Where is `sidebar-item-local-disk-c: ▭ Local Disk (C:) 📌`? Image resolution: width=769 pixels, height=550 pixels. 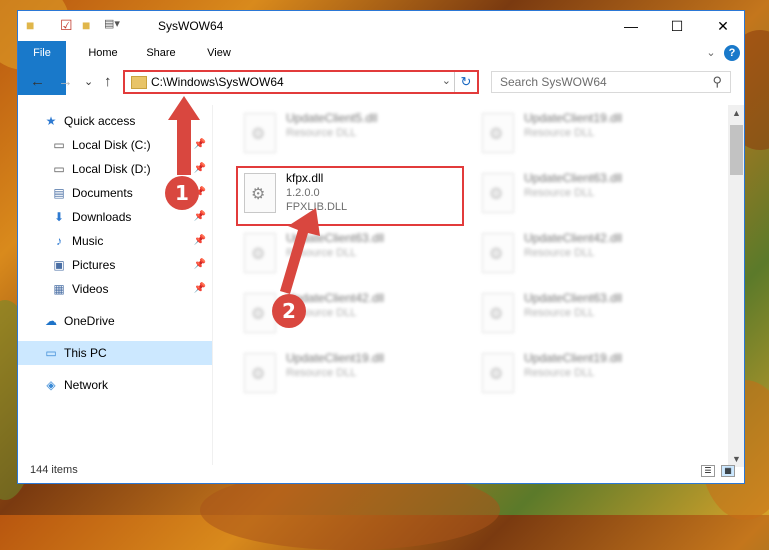
sidebar-item-local-disk-c: ▭ Local Disk (C:) 📌 is located at coordinates (115, 145).